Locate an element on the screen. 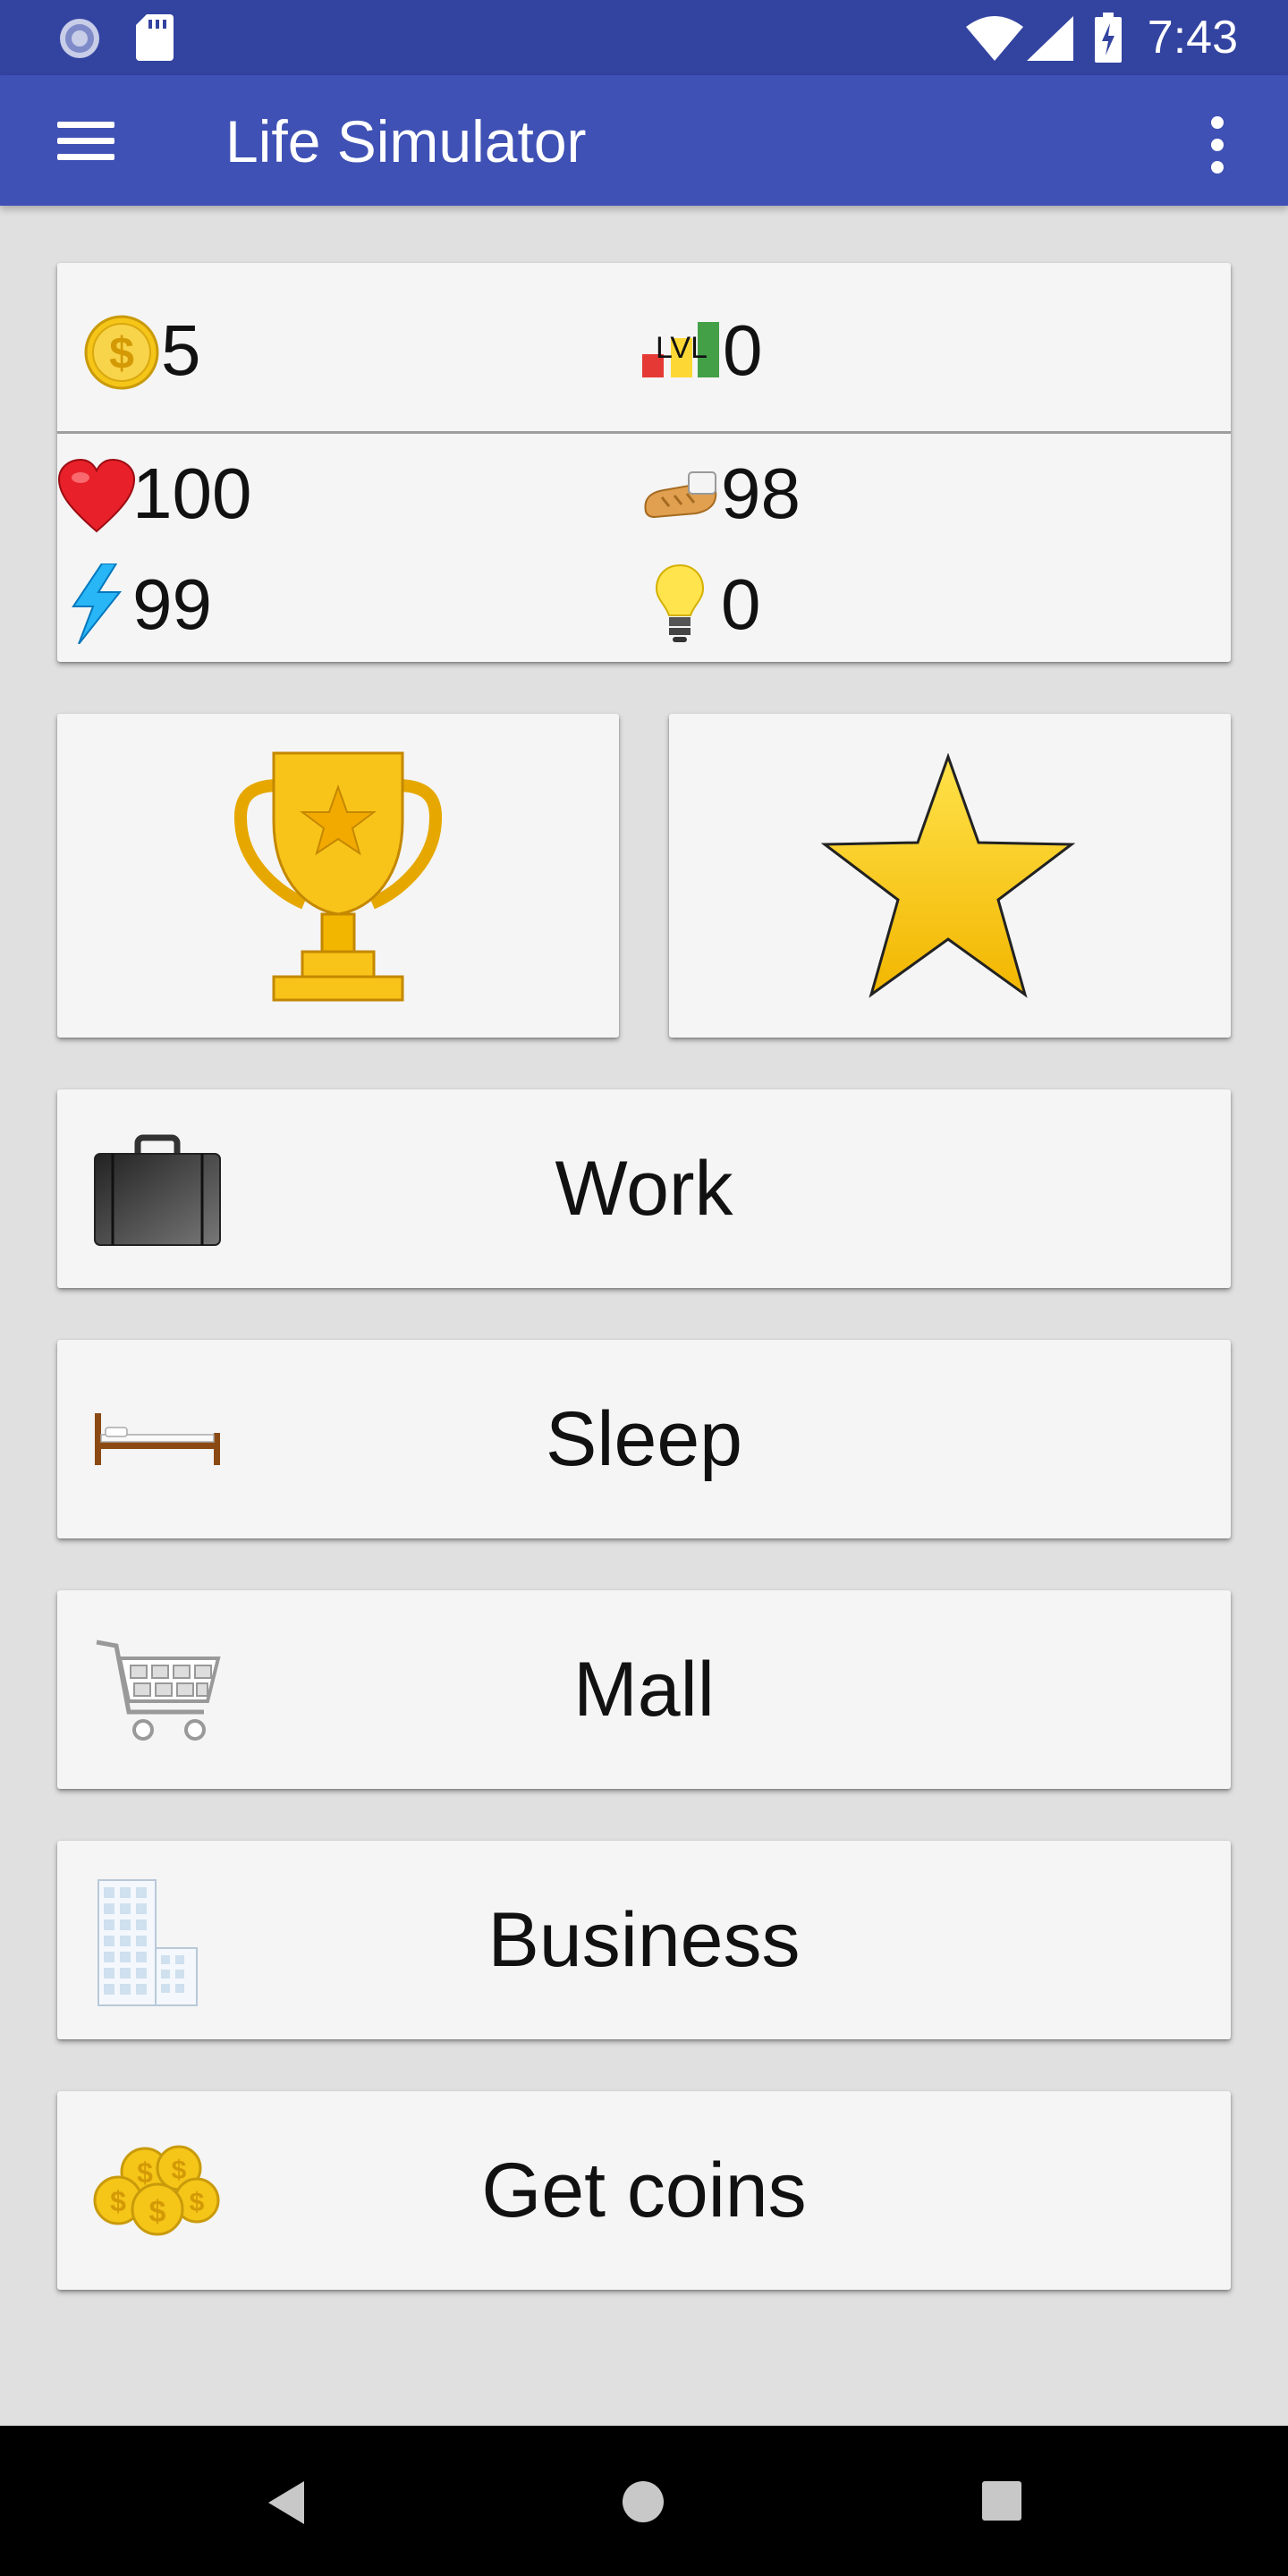 This screenshot has height=2576, width=1288. mall-label: Mall is located at coordinates (644, 1690).